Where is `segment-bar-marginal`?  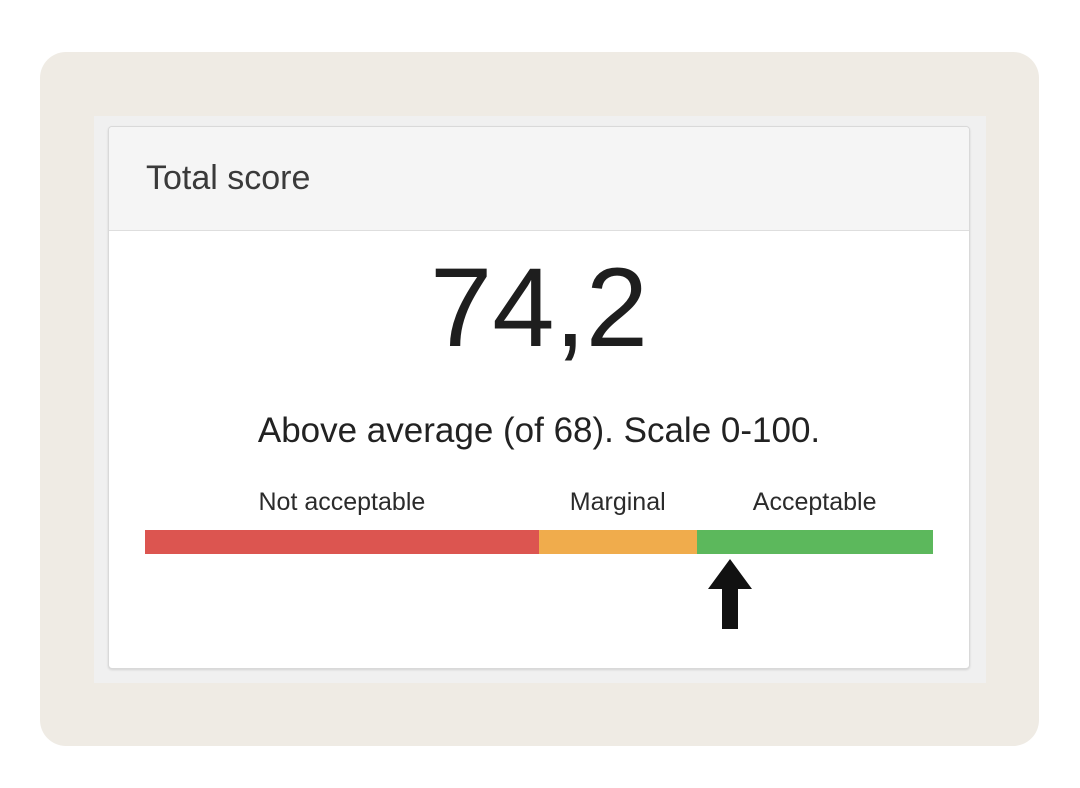
segment-bar-marginal is located at coordinates (618, 542).